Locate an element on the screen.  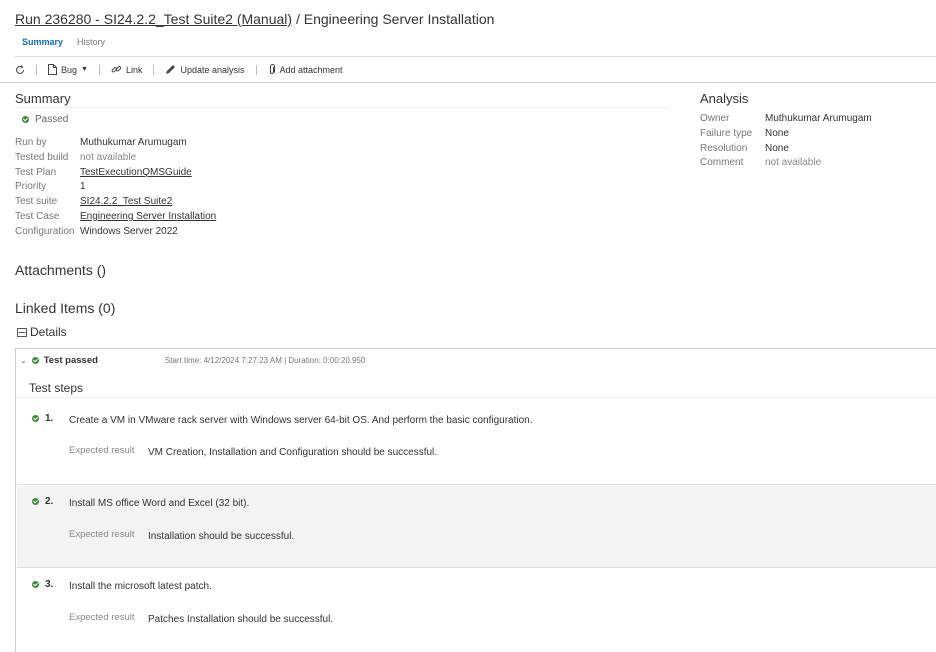
test-case-link: Engineering Server Installation is located at coordinates (148, 218).